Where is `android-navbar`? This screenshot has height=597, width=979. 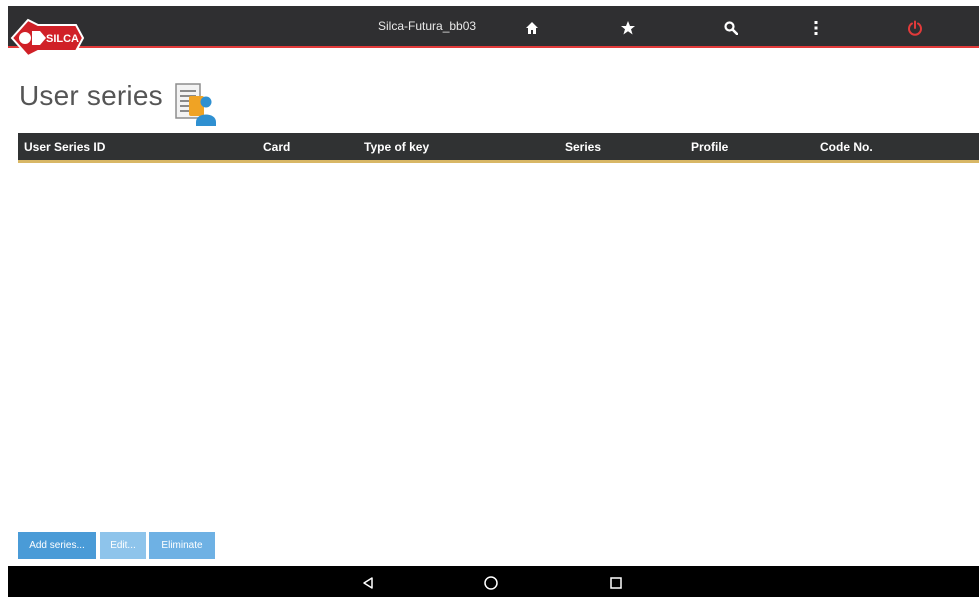
android-navbar is located at coordinates (493, 581).